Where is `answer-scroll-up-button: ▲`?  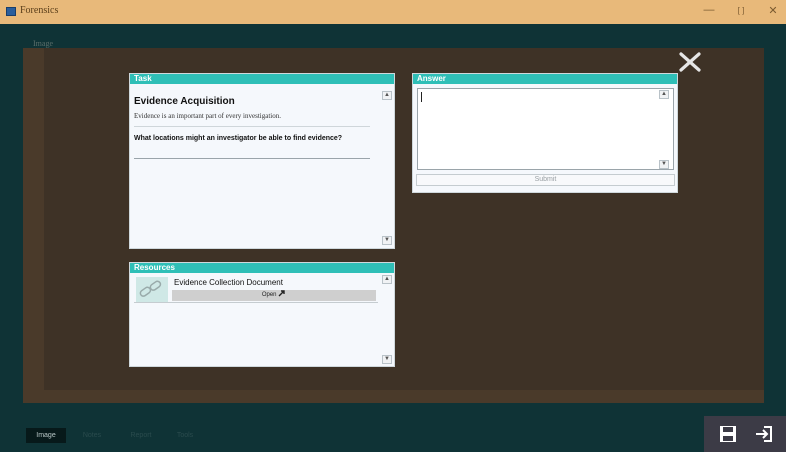
answer-scroll-up-button: ▲ is located at coordinates (664, 94).